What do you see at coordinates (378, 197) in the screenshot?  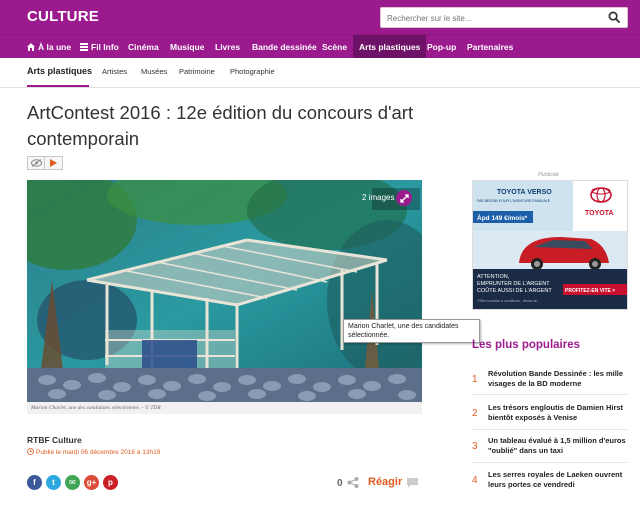 I see `image-count: 2 images` at bounding box center [378, 197].